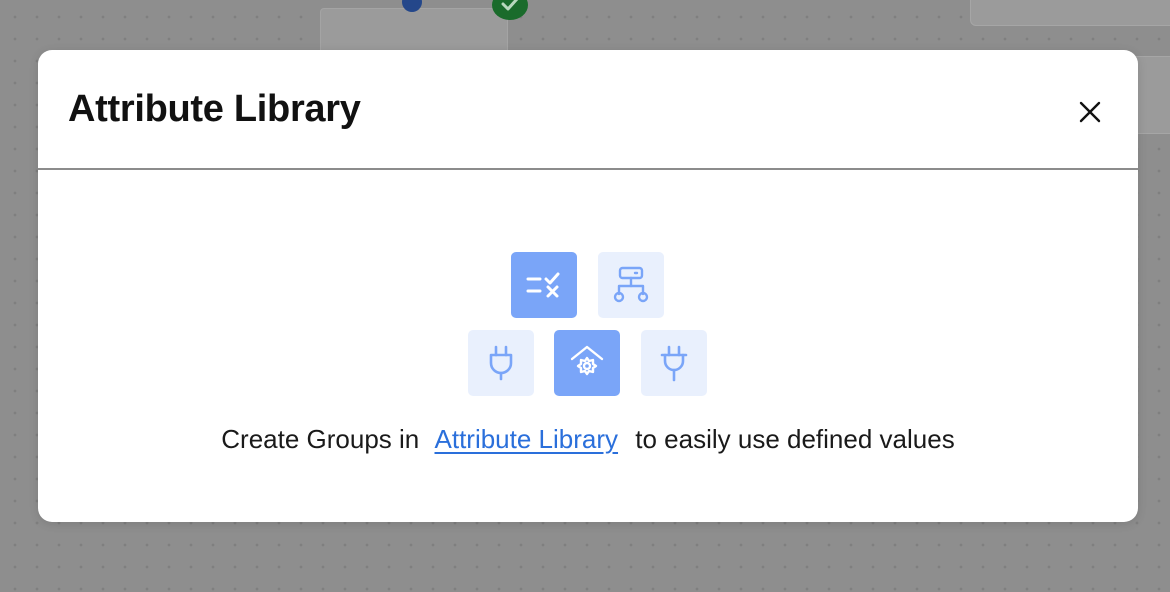 This screenshot has height=592, width=1170. I want to click on modal-title: Attribute Library, so click(214, 109).